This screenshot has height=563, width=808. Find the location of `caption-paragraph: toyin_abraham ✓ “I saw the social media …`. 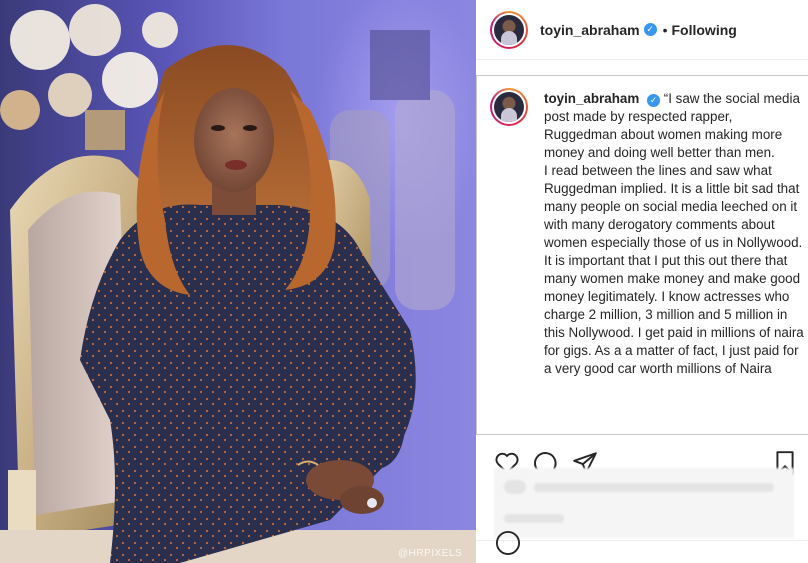

caption-paragraph: toyin_abraham ✓ “I saw the social media … is located at coordinates (672, 125).